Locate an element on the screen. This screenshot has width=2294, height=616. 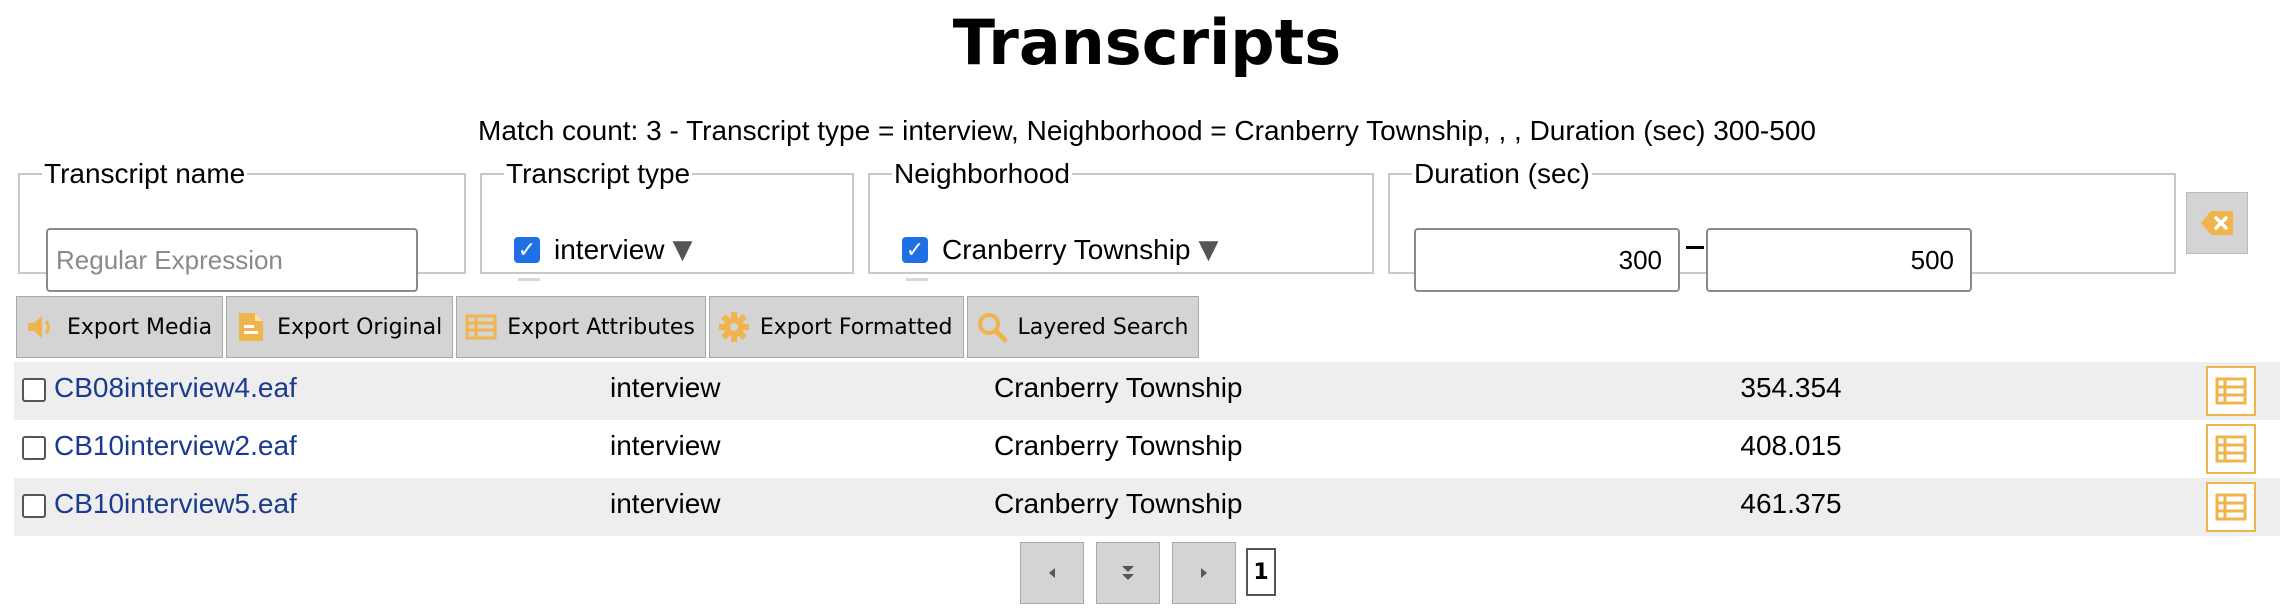
transcript-type-option: ✓ interview ▼ is located at coordinates (603, 250).